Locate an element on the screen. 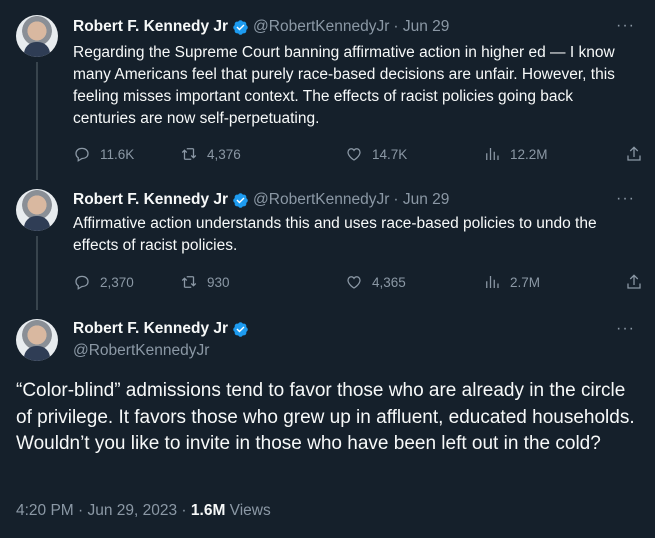  like-button: 14.7K is located at coordinates (376, 154).